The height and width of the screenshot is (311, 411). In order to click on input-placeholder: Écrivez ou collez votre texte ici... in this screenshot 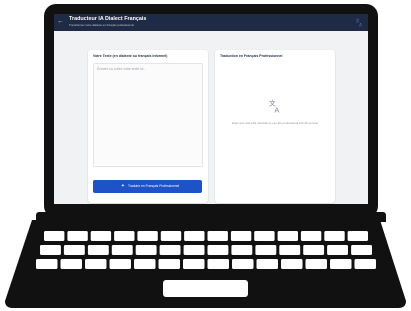, I will do `click(122, 69)`.